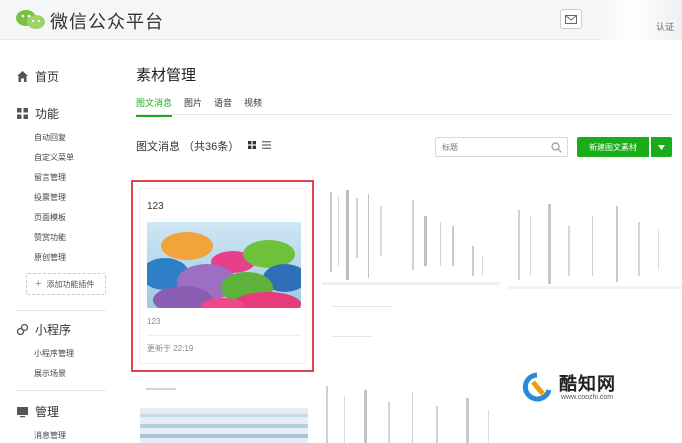 This screenshot has height=443, width=682. Describe the element at coordinates (50, 197) in the screenshot. I see `sidebar-item-votes: 投票管理` at that location.